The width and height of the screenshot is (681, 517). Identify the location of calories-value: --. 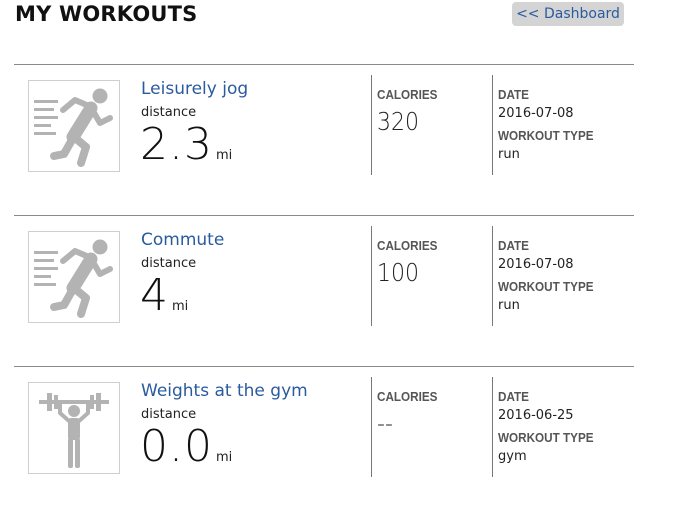
(385, 423).